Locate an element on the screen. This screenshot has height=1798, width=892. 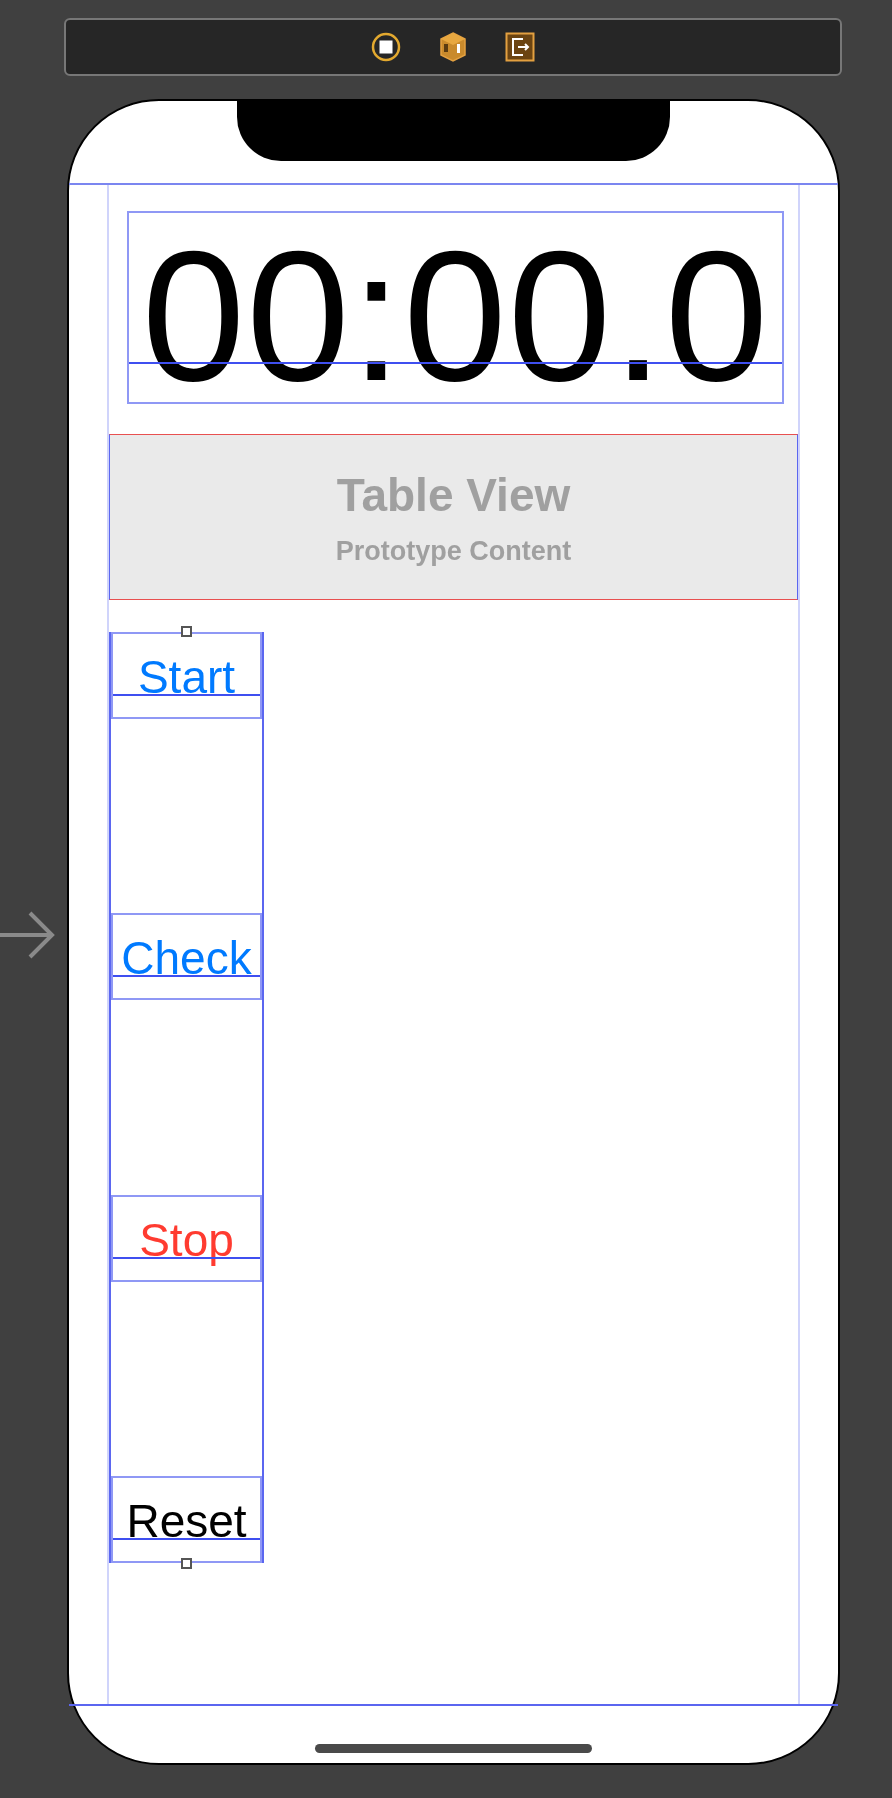
text-button: Stop is located at coordinates (186, 1238).